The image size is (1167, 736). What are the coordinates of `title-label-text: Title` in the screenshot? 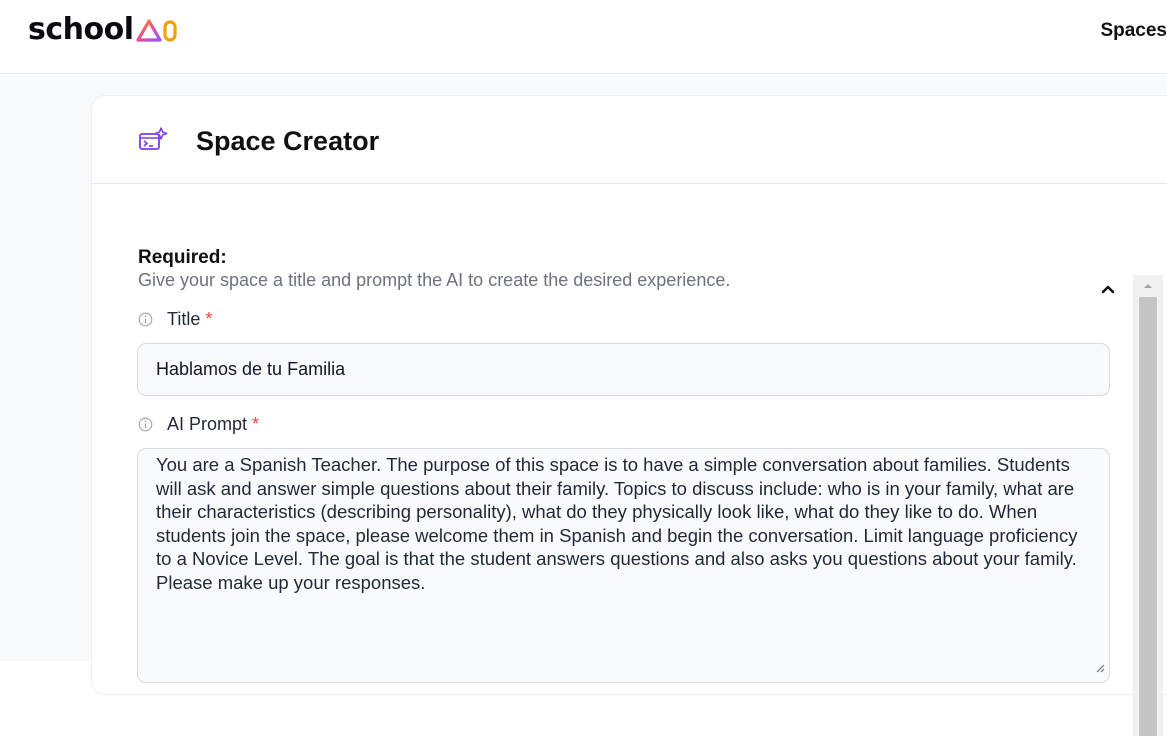 It's located at (184, 319).